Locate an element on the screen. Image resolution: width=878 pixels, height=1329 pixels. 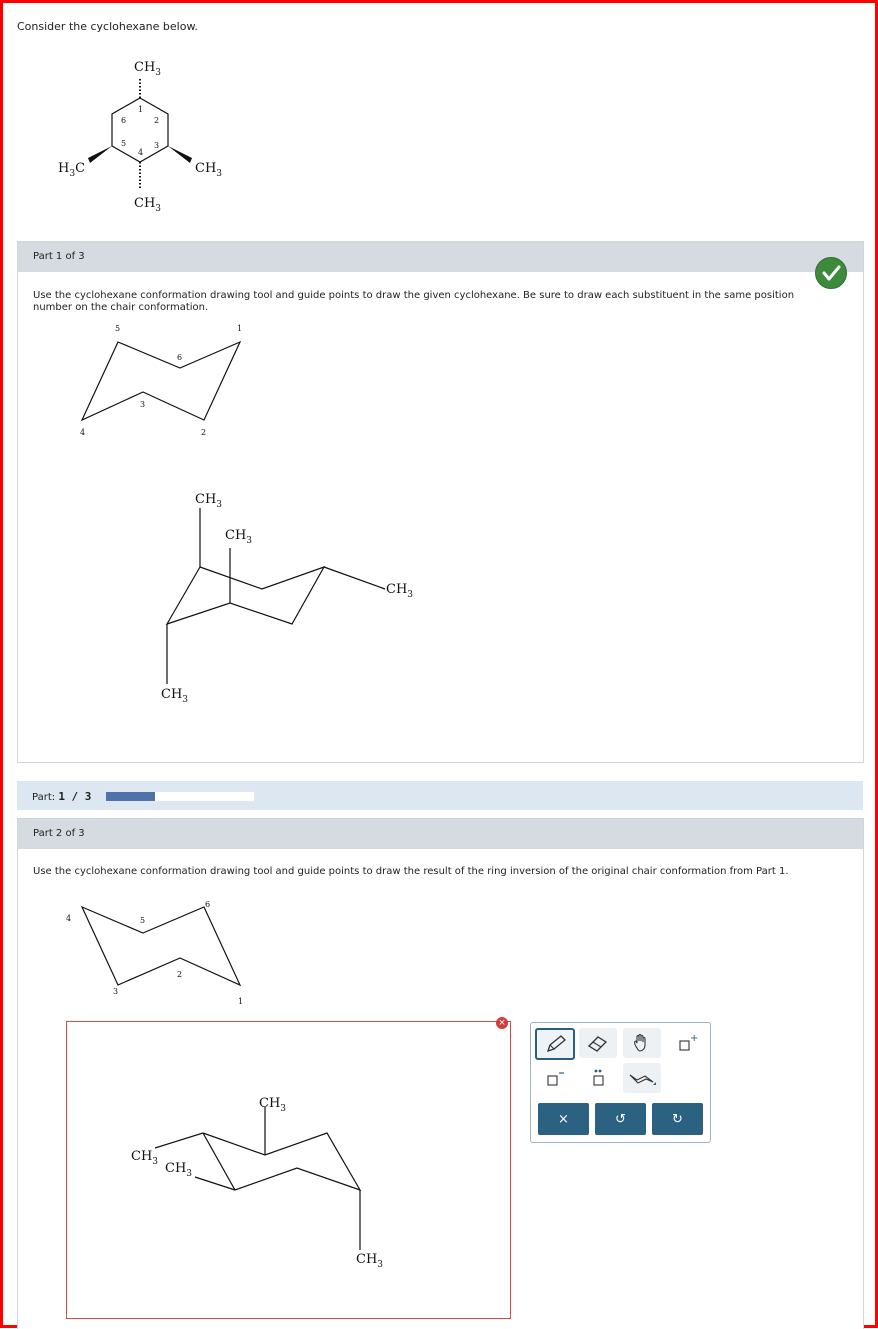
canvas-drawing: CH3 CH3 CH3 CH3 is located at coordinates (257, 1183).